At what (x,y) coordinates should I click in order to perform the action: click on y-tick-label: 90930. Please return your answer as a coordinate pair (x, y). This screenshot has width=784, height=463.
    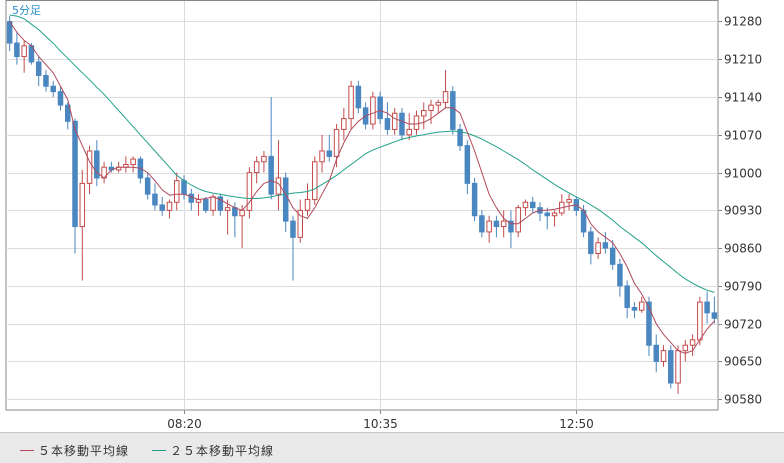
    Looking at the image, I should click on (743, 211).